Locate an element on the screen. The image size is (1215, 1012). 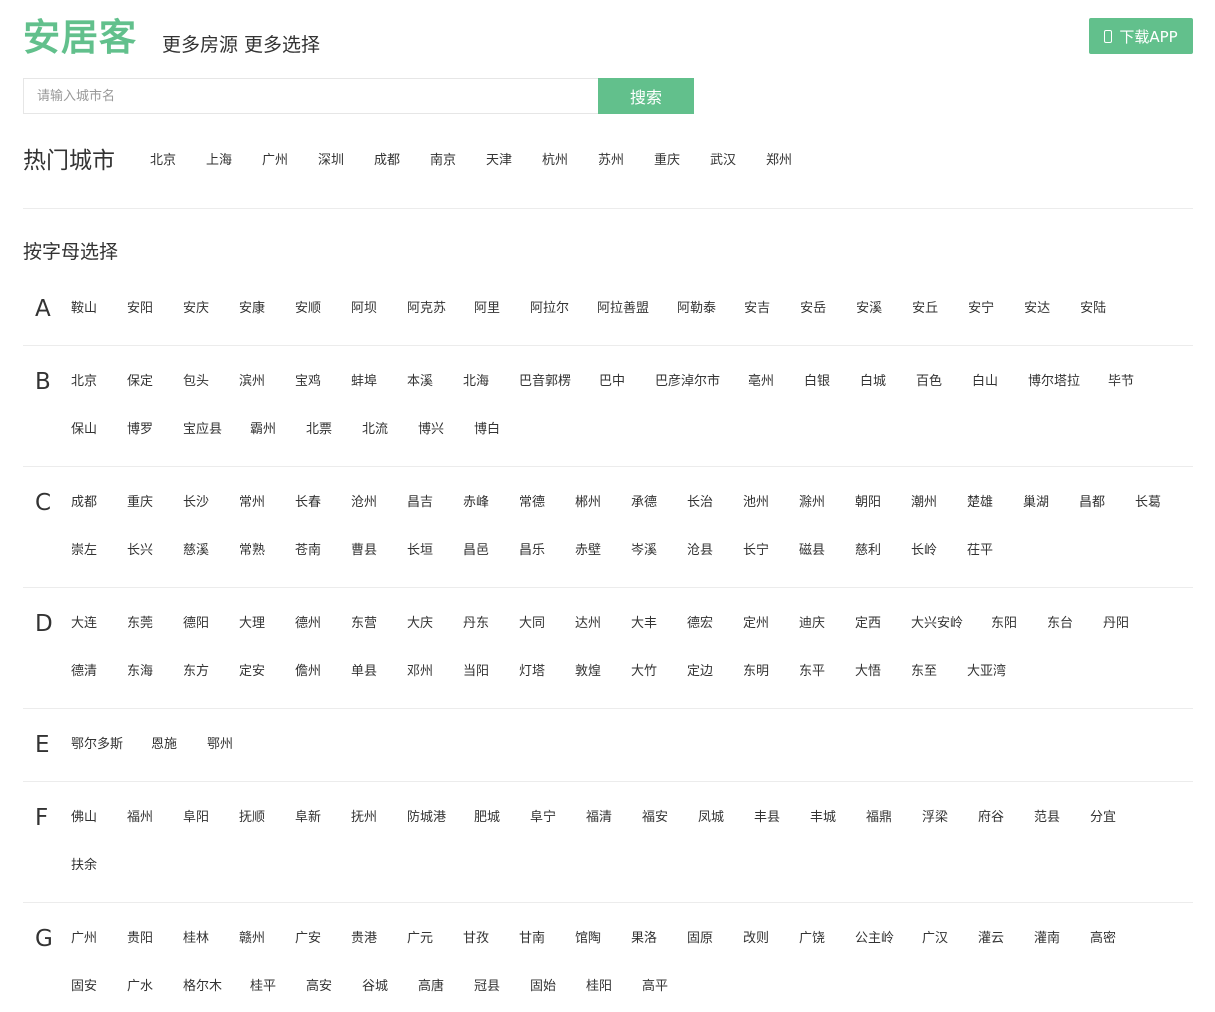
city-link: 甘孜 is located at coordinates (477, 939).